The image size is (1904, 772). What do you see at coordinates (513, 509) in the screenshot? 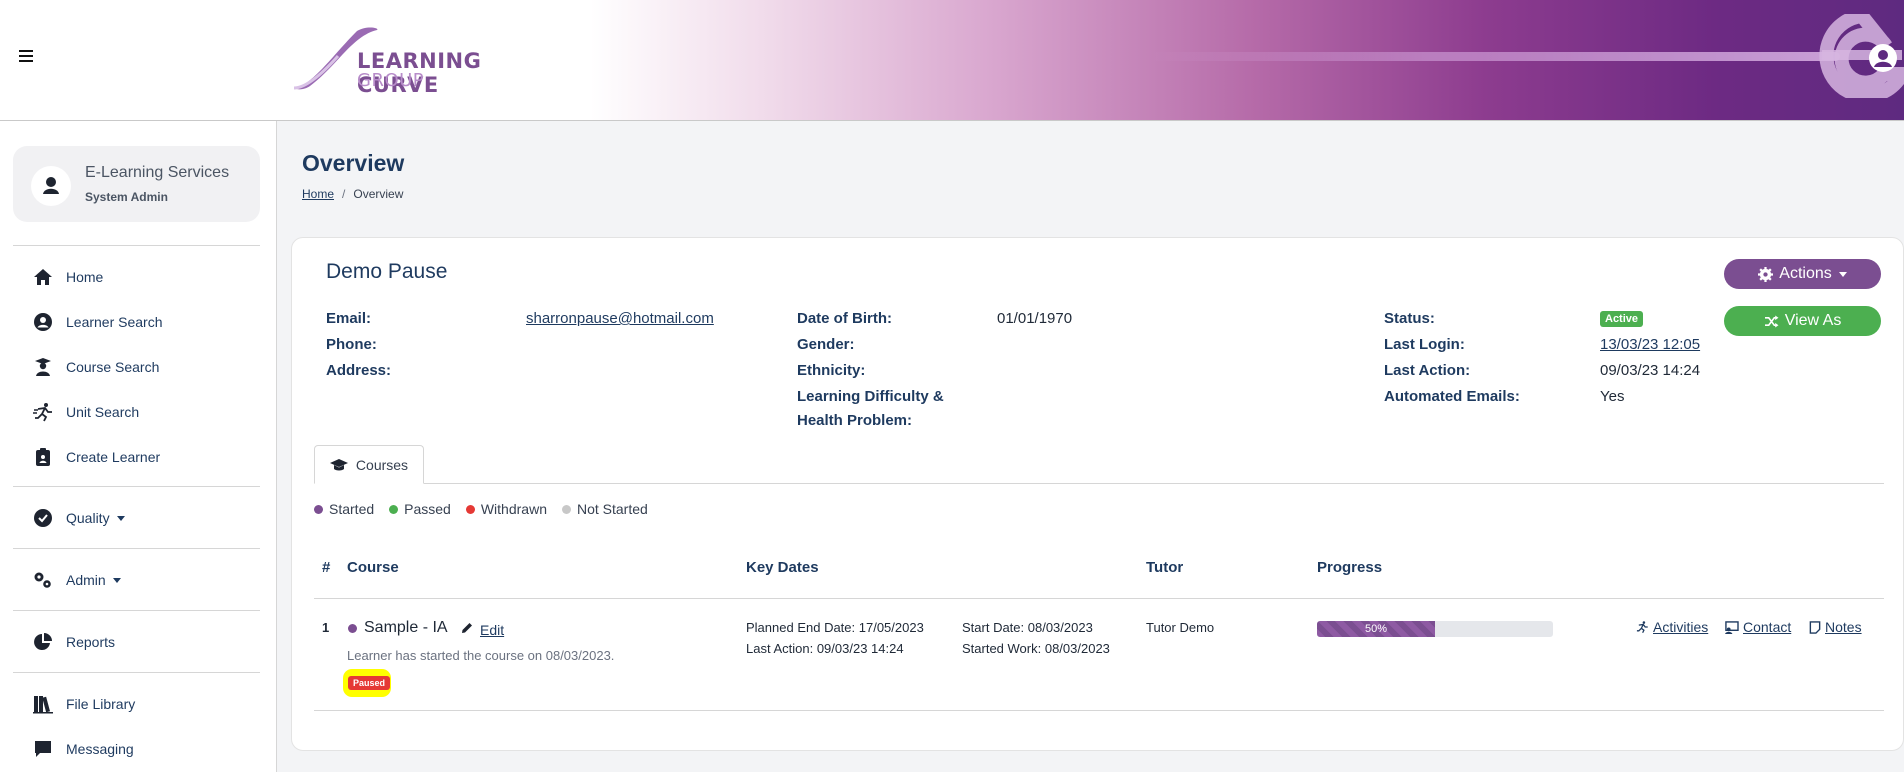
I see `legend-label: Withdrawn` at bounding box center [513, 509].